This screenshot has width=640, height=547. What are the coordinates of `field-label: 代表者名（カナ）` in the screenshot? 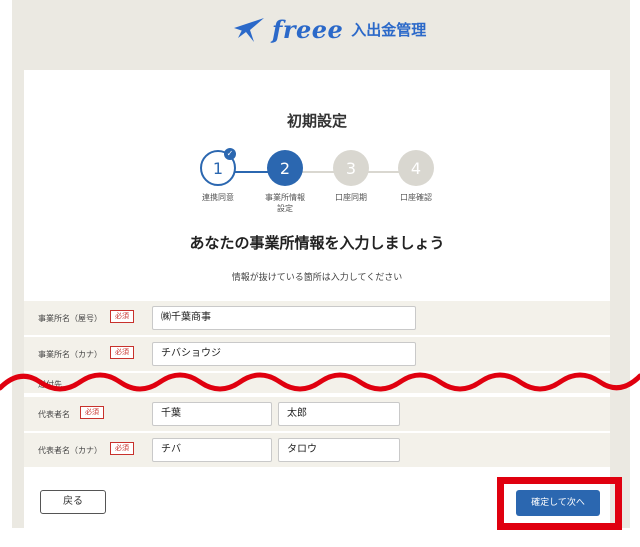 It's located at (70, 450).